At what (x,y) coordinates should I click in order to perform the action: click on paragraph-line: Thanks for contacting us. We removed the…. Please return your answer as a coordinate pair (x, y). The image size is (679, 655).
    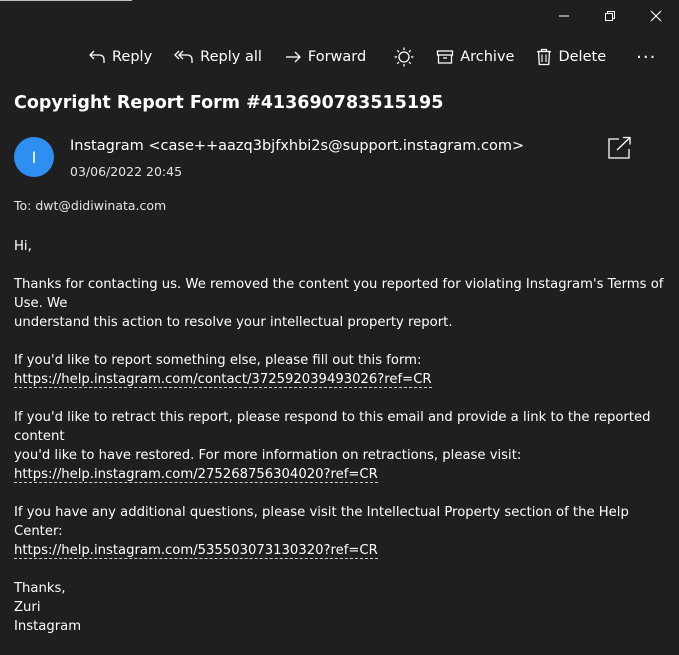
    Looking at the image, I should click on (339, 294).